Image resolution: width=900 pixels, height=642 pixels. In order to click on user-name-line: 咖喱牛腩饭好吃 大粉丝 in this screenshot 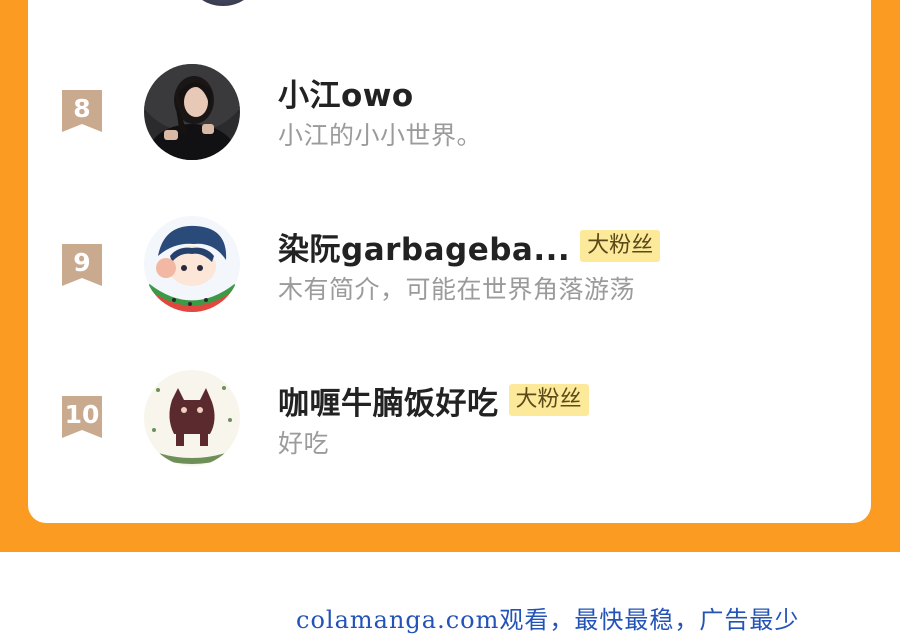, I will do `click(433, 400)`.